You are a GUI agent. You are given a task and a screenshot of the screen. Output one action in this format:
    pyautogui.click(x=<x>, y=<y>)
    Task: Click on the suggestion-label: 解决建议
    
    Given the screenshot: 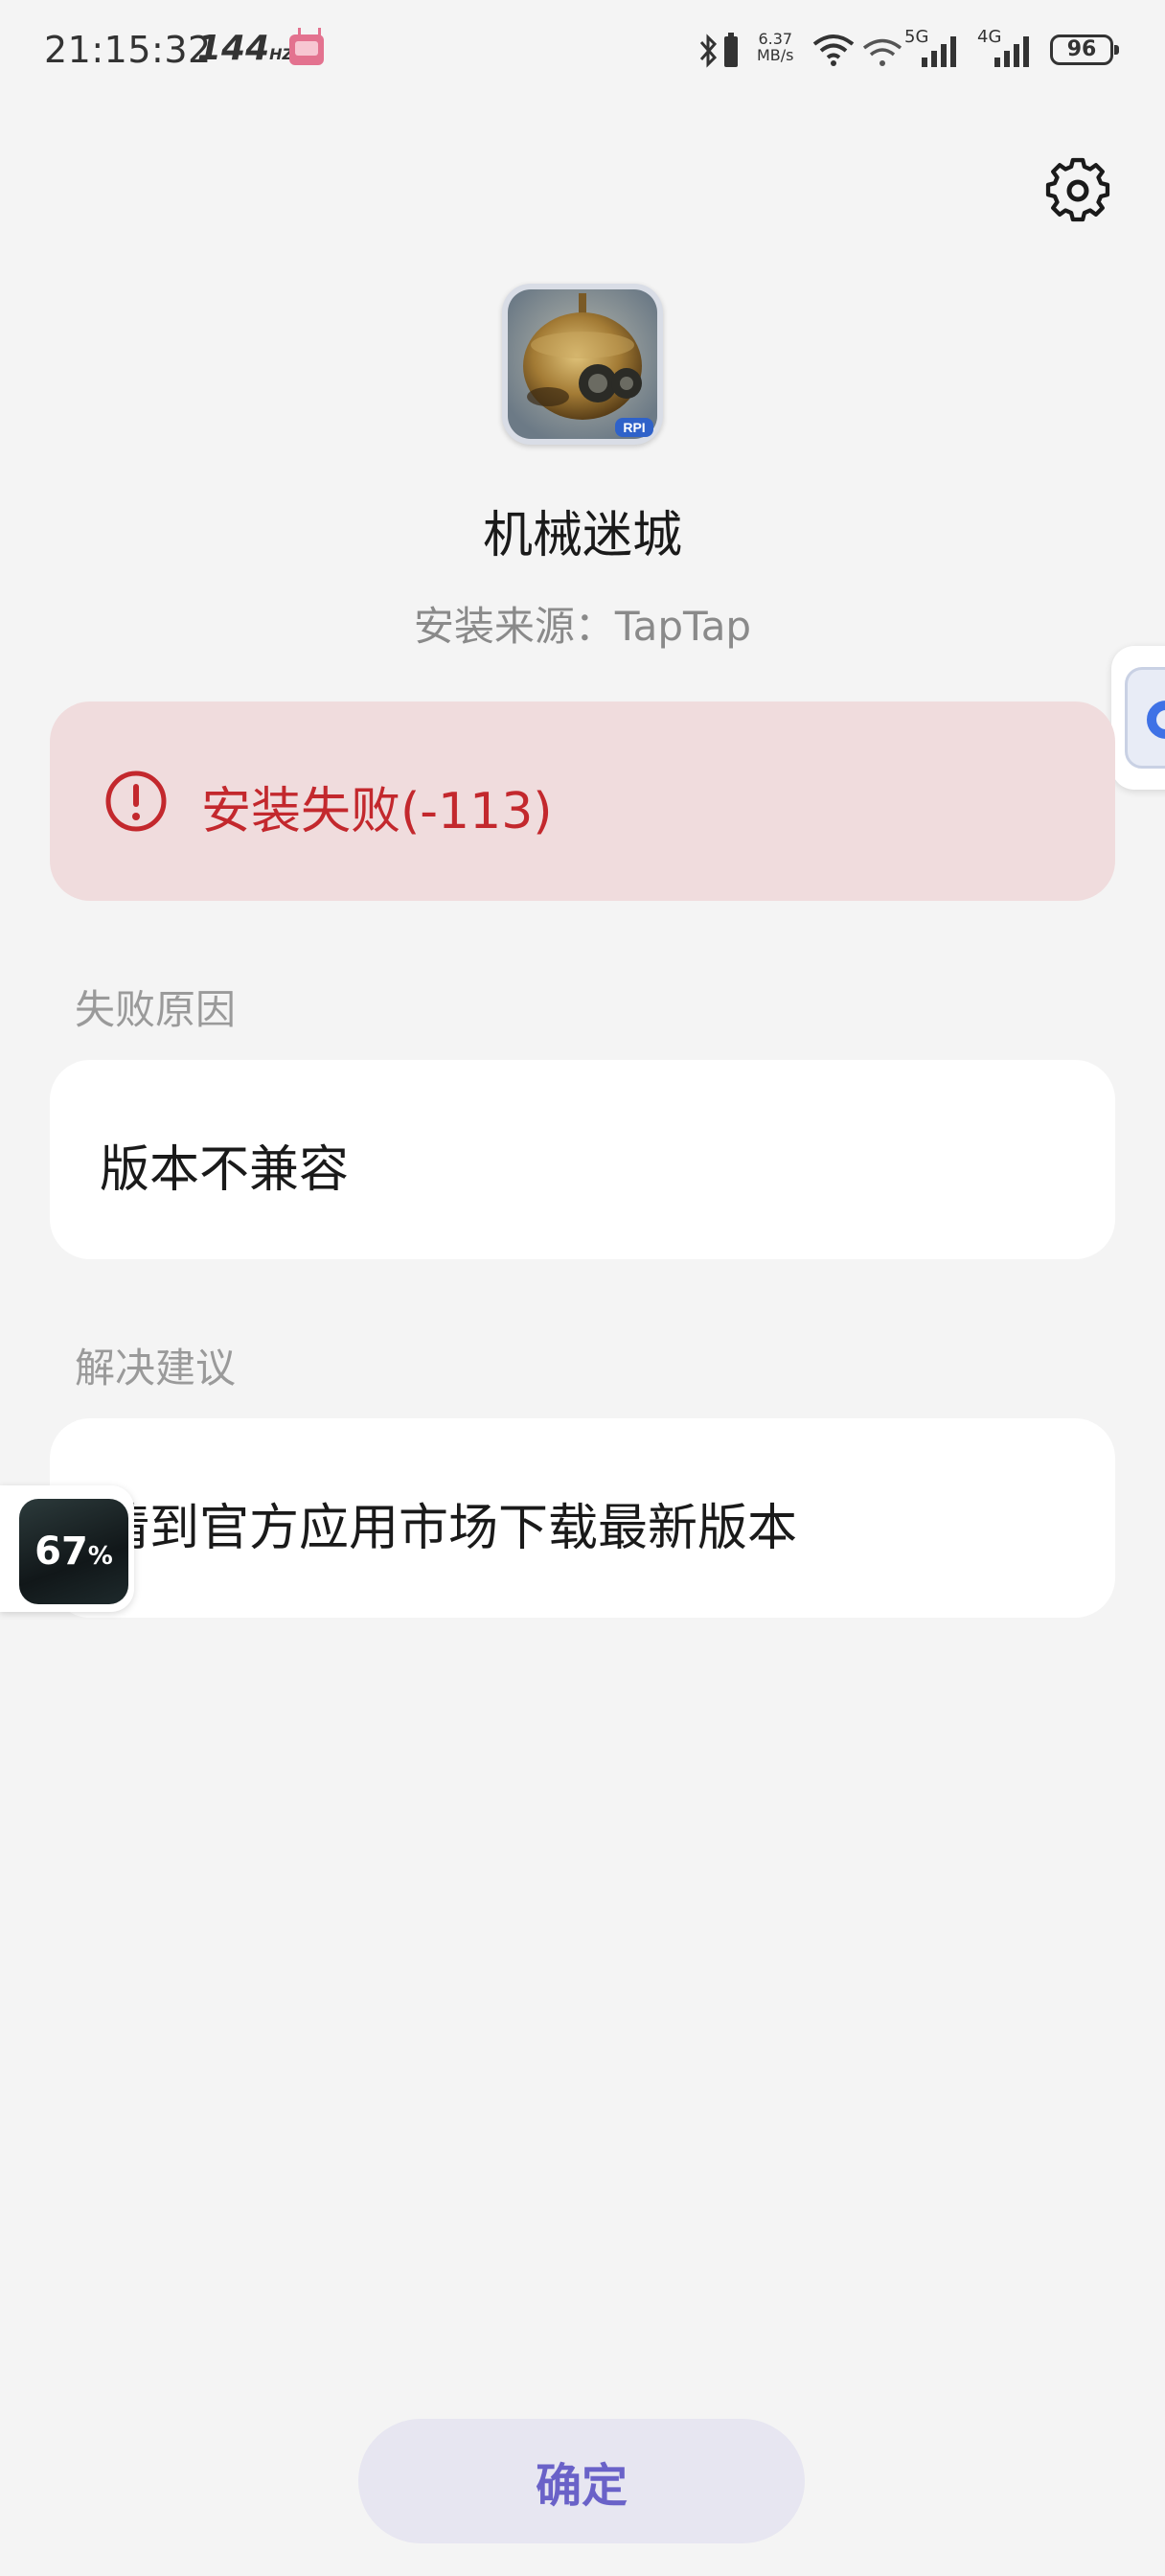 What is the action you would take?
    pyautogui.click(x=156, y=1368)
    